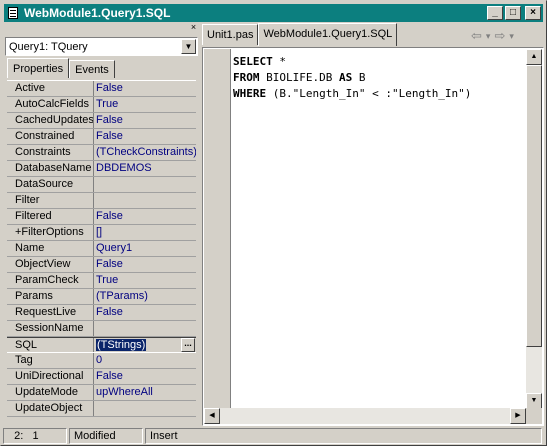 This screenshot has height=446, width=547. What do you see at coordinates (50, 345) in the screenshot?
I see `property-name: SQL` at bounding box center [50, 345].